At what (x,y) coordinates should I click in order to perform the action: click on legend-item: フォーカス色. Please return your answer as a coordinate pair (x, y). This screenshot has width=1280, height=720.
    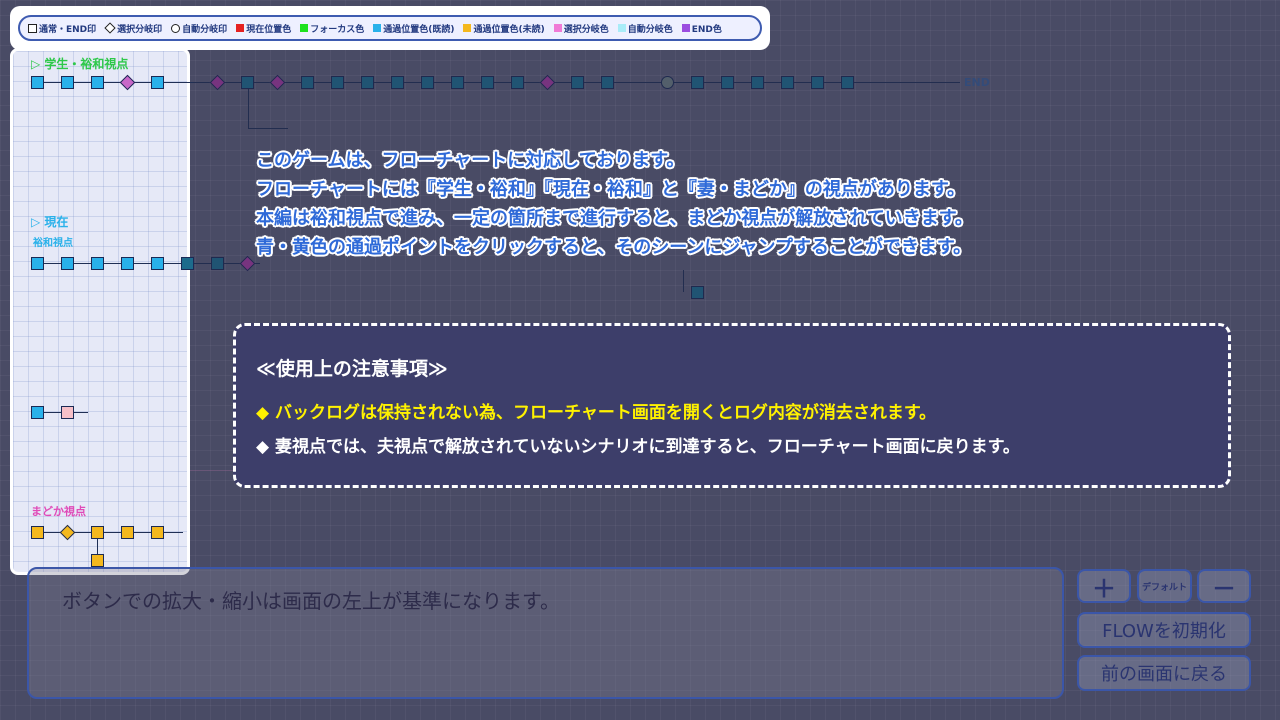
    Looking at the image, I should click on (332, 28).